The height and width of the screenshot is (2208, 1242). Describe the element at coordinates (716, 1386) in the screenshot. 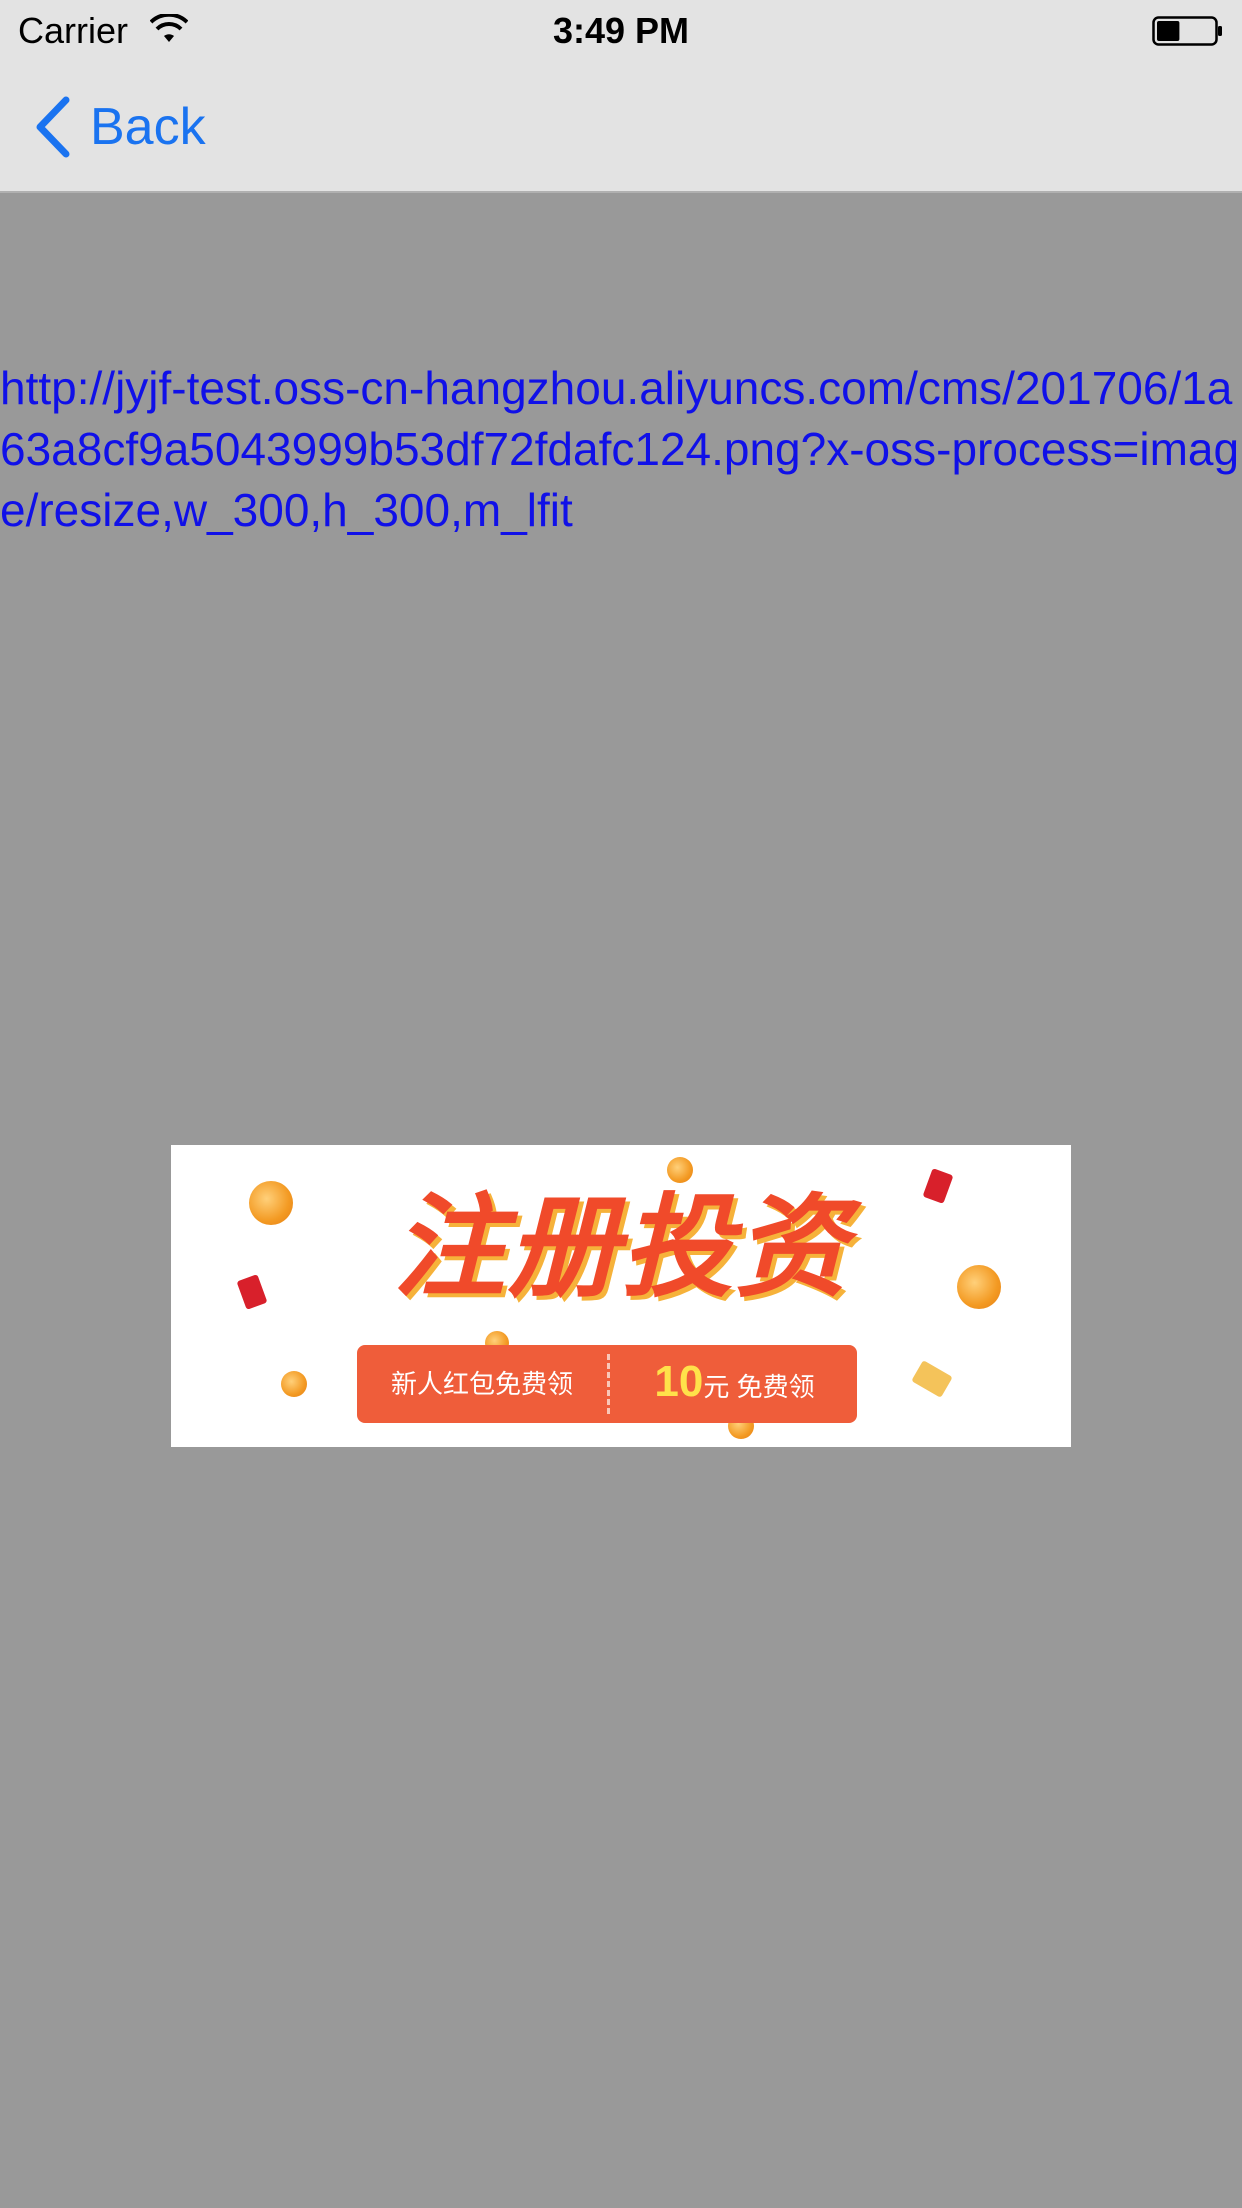

I see `ribbon-unit: 元` at that location.